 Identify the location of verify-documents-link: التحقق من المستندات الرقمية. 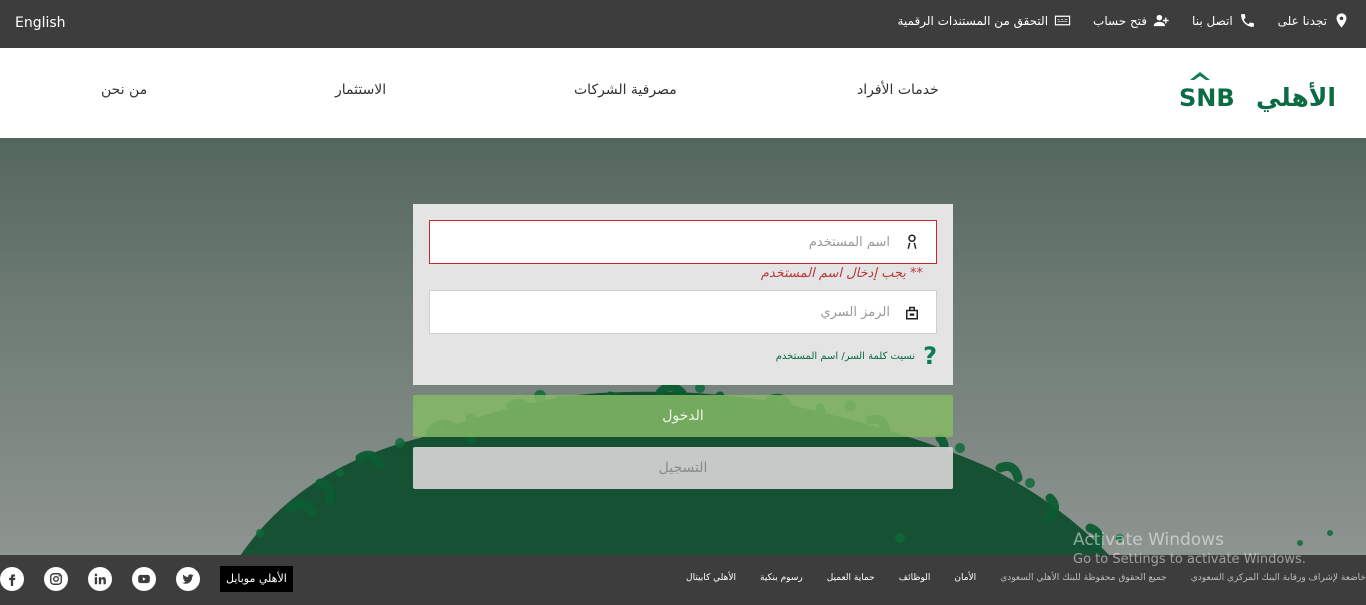
(984, 20).